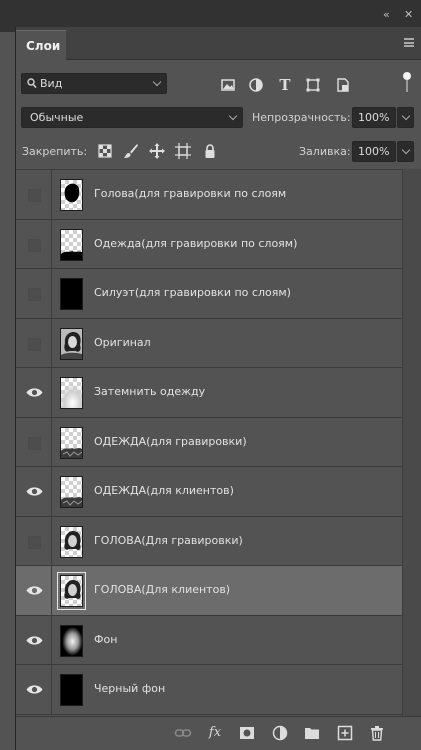 Image resolution: width=421 pixels, height=750 pixels. What do you see at coordinates (313, 85) in the screenshot?
I see `shape-filter-icon` at bounding box center [313, 85].